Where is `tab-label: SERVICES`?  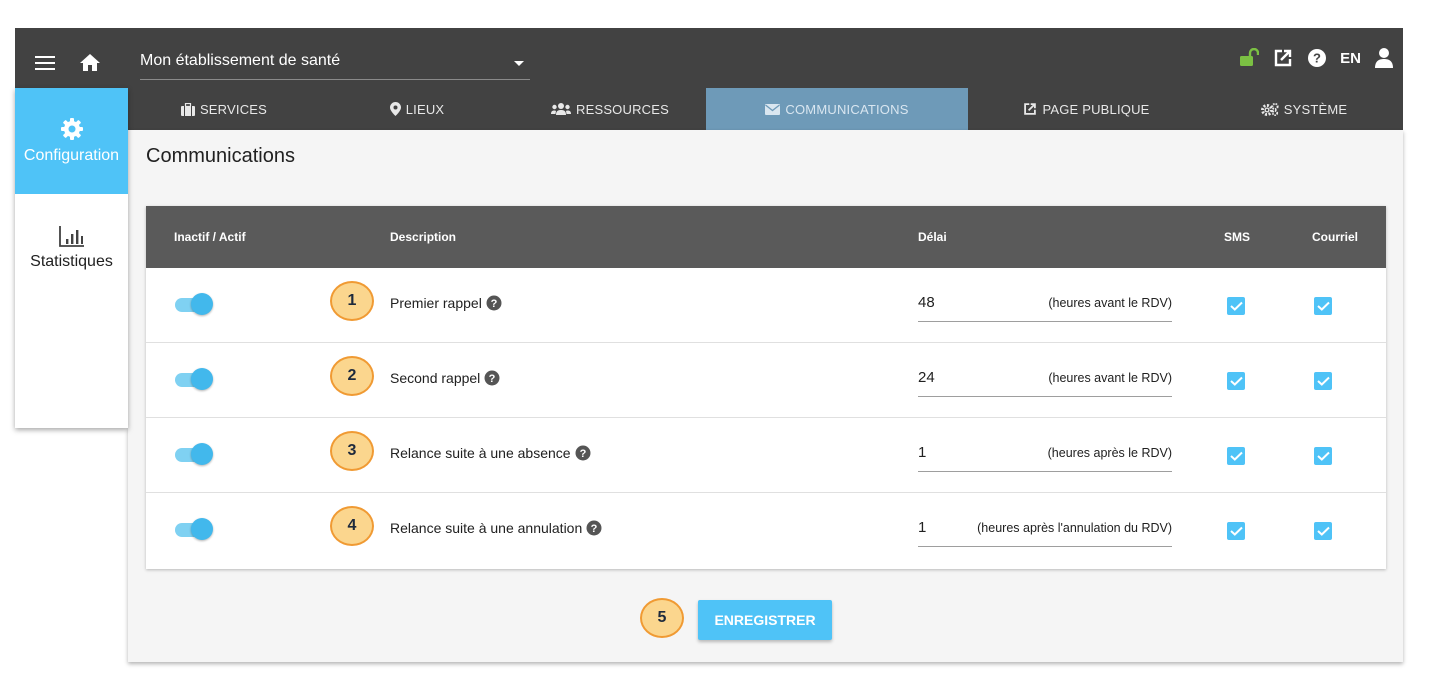
tab-label: SERVICES is located at coordinates (233, 109).